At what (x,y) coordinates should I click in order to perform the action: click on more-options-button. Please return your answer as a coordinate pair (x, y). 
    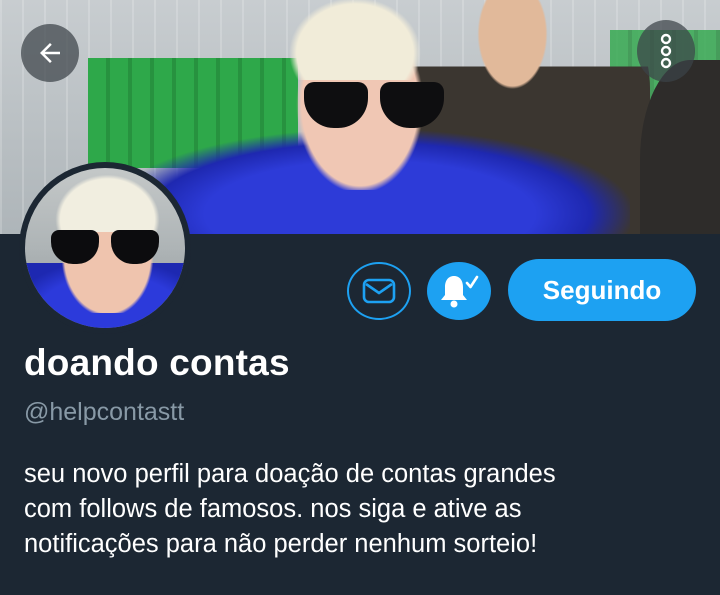
    Looking at the image, I should click on (666, 51).